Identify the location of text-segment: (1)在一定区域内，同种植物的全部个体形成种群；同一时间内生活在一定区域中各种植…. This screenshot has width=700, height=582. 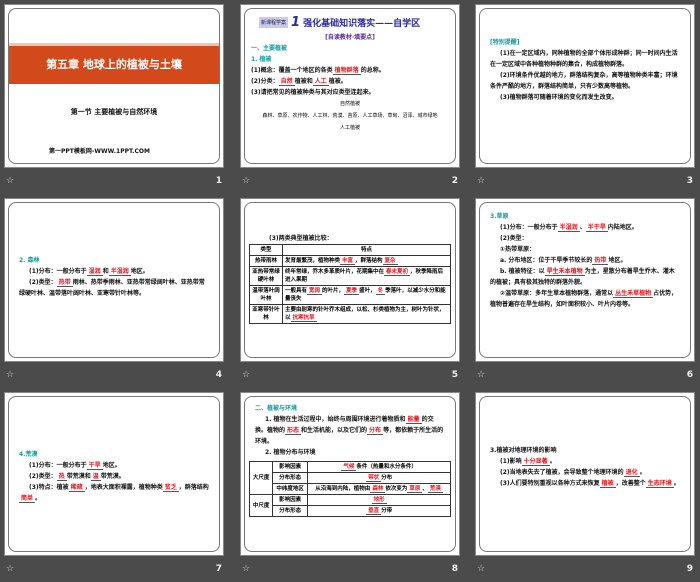
(584, 59).